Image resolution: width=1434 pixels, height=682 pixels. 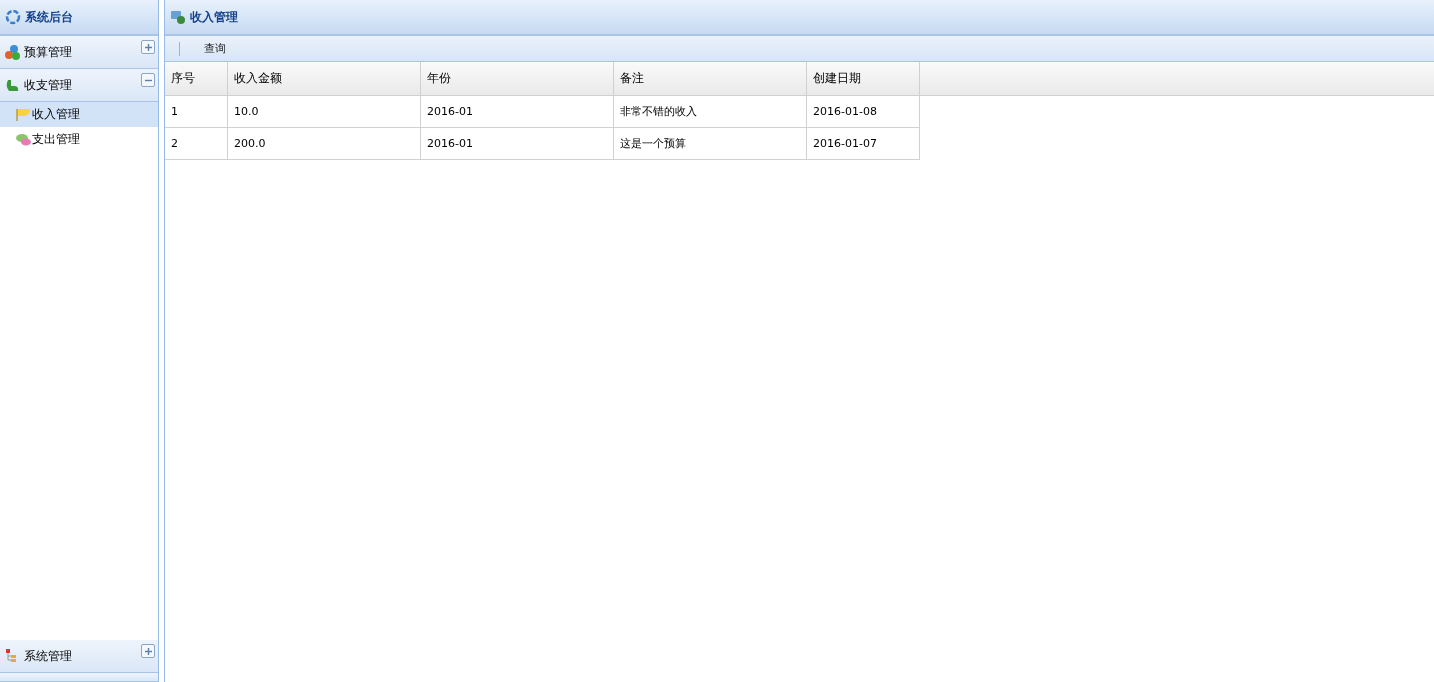 What do you see at coordinates (79, 52) in the screenshot?
I see `accordion-header: 预算管理` at bounding box center [79, 52].